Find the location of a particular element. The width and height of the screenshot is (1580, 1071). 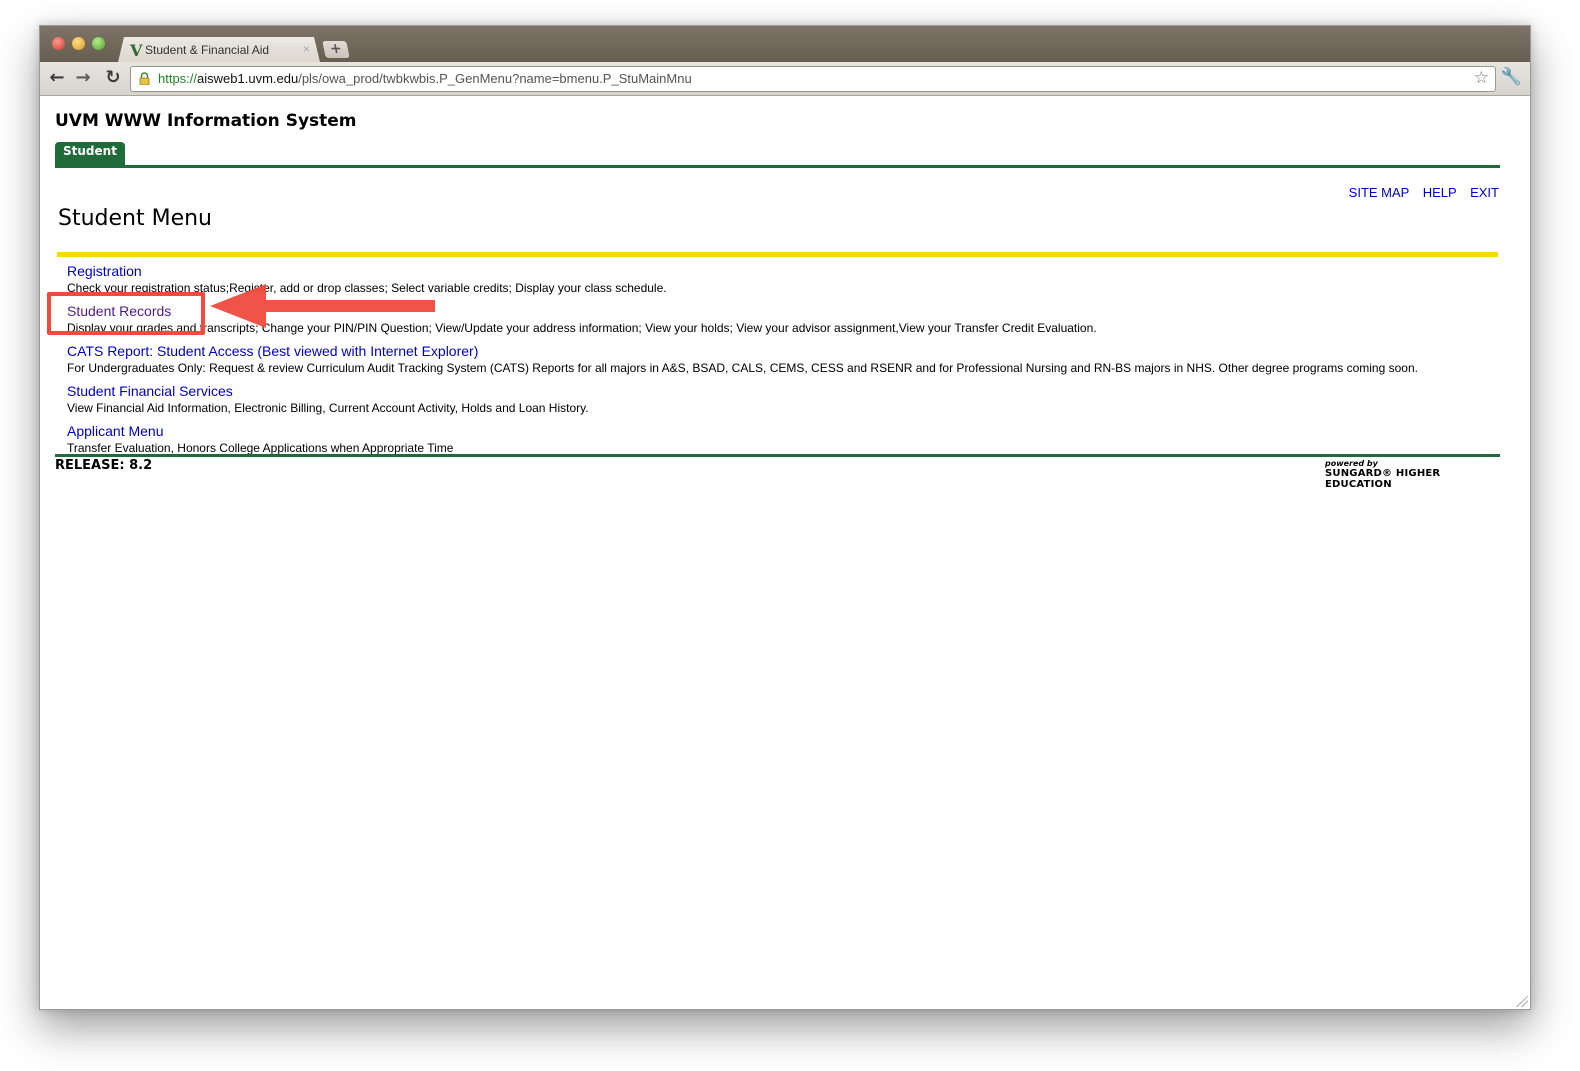

tab-close-icon: × is located at coordinates (306, 49).